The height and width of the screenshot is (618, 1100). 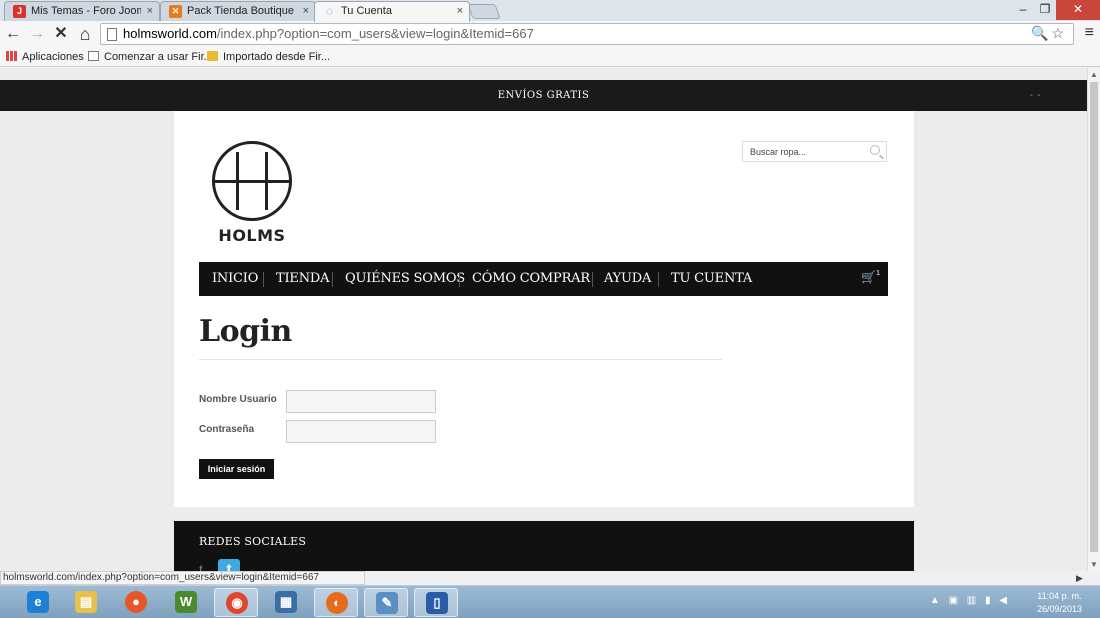 I want to click on taskbar-network-app: ▦, so click(x=286, y=602).